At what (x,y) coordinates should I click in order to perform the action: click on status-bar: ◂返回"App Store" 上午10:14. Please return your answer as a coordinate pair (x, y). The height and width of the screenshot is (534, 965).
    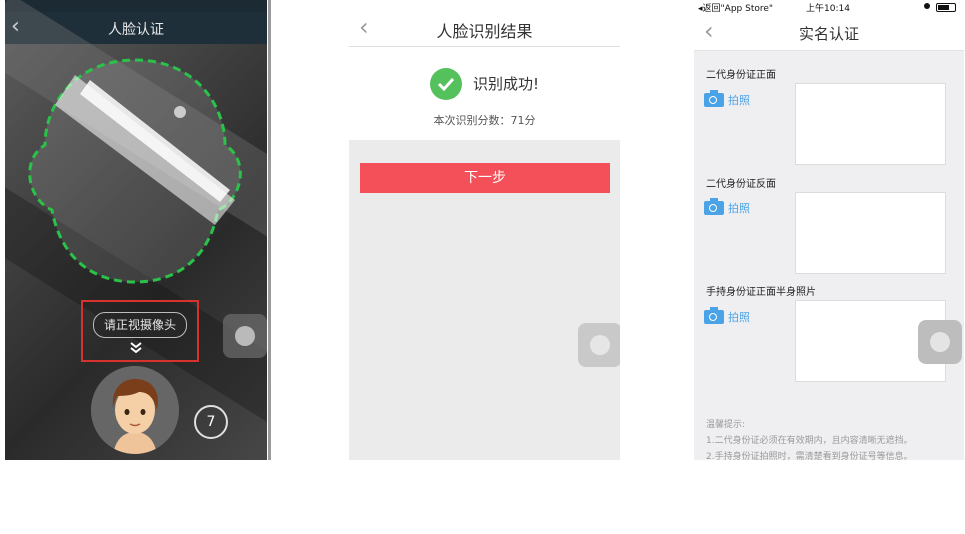
    Looking at the image, I should click on (829, 7).